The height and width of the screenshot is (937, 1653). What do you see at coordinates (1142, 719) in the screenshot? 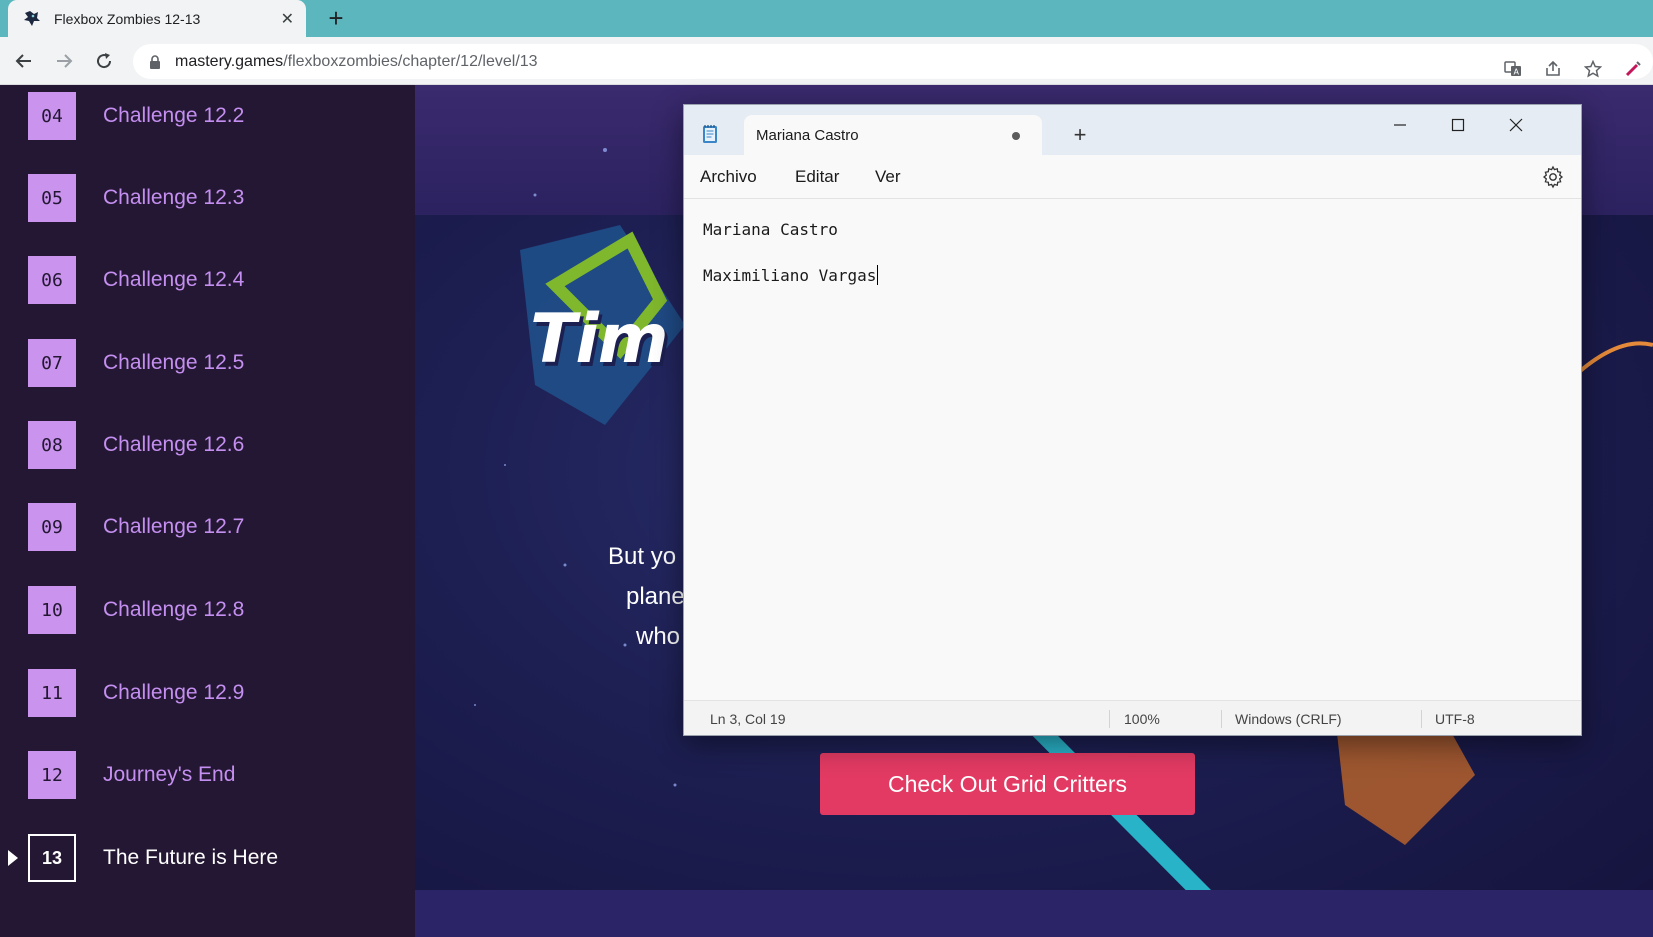
I see `zoom-level: 100%` at bounding box center [1142, 719].